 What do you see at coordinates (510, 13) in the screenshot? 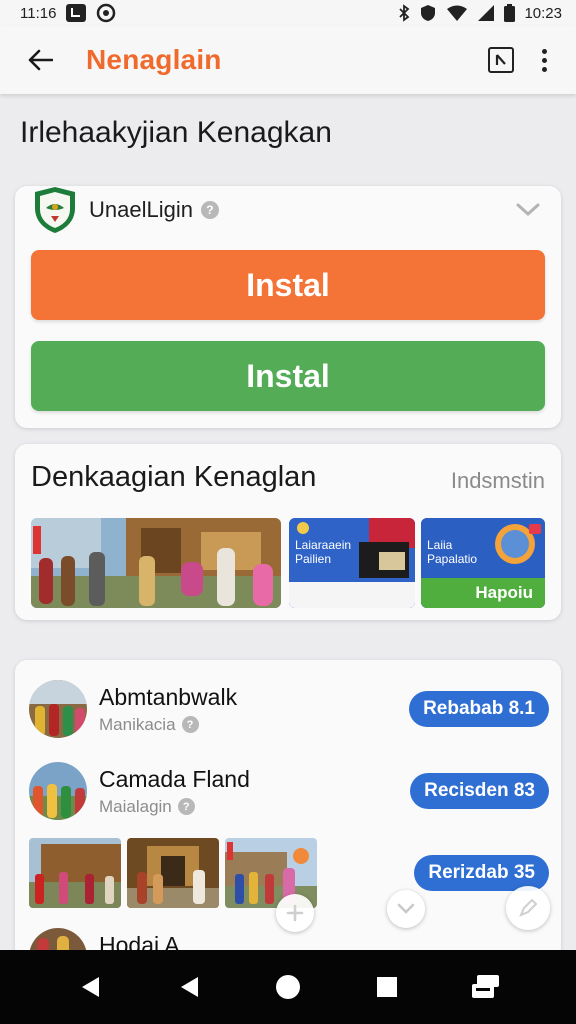
I see `battery-icon` at bounding box center [510, 13].